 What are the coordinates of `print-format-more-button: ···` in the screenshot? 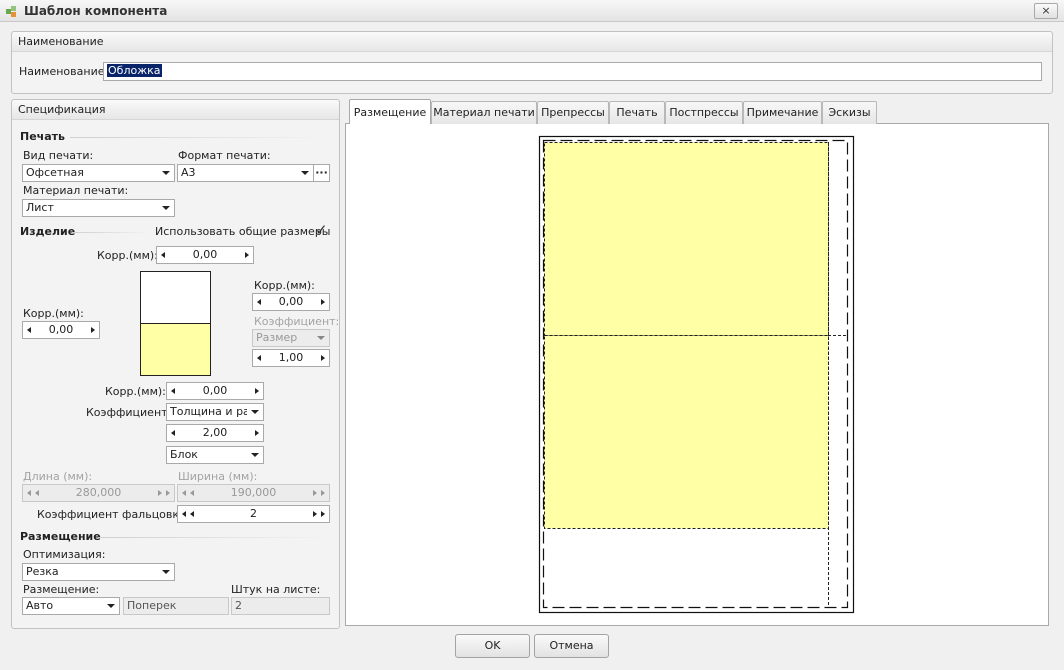 It's located at (321, 173).